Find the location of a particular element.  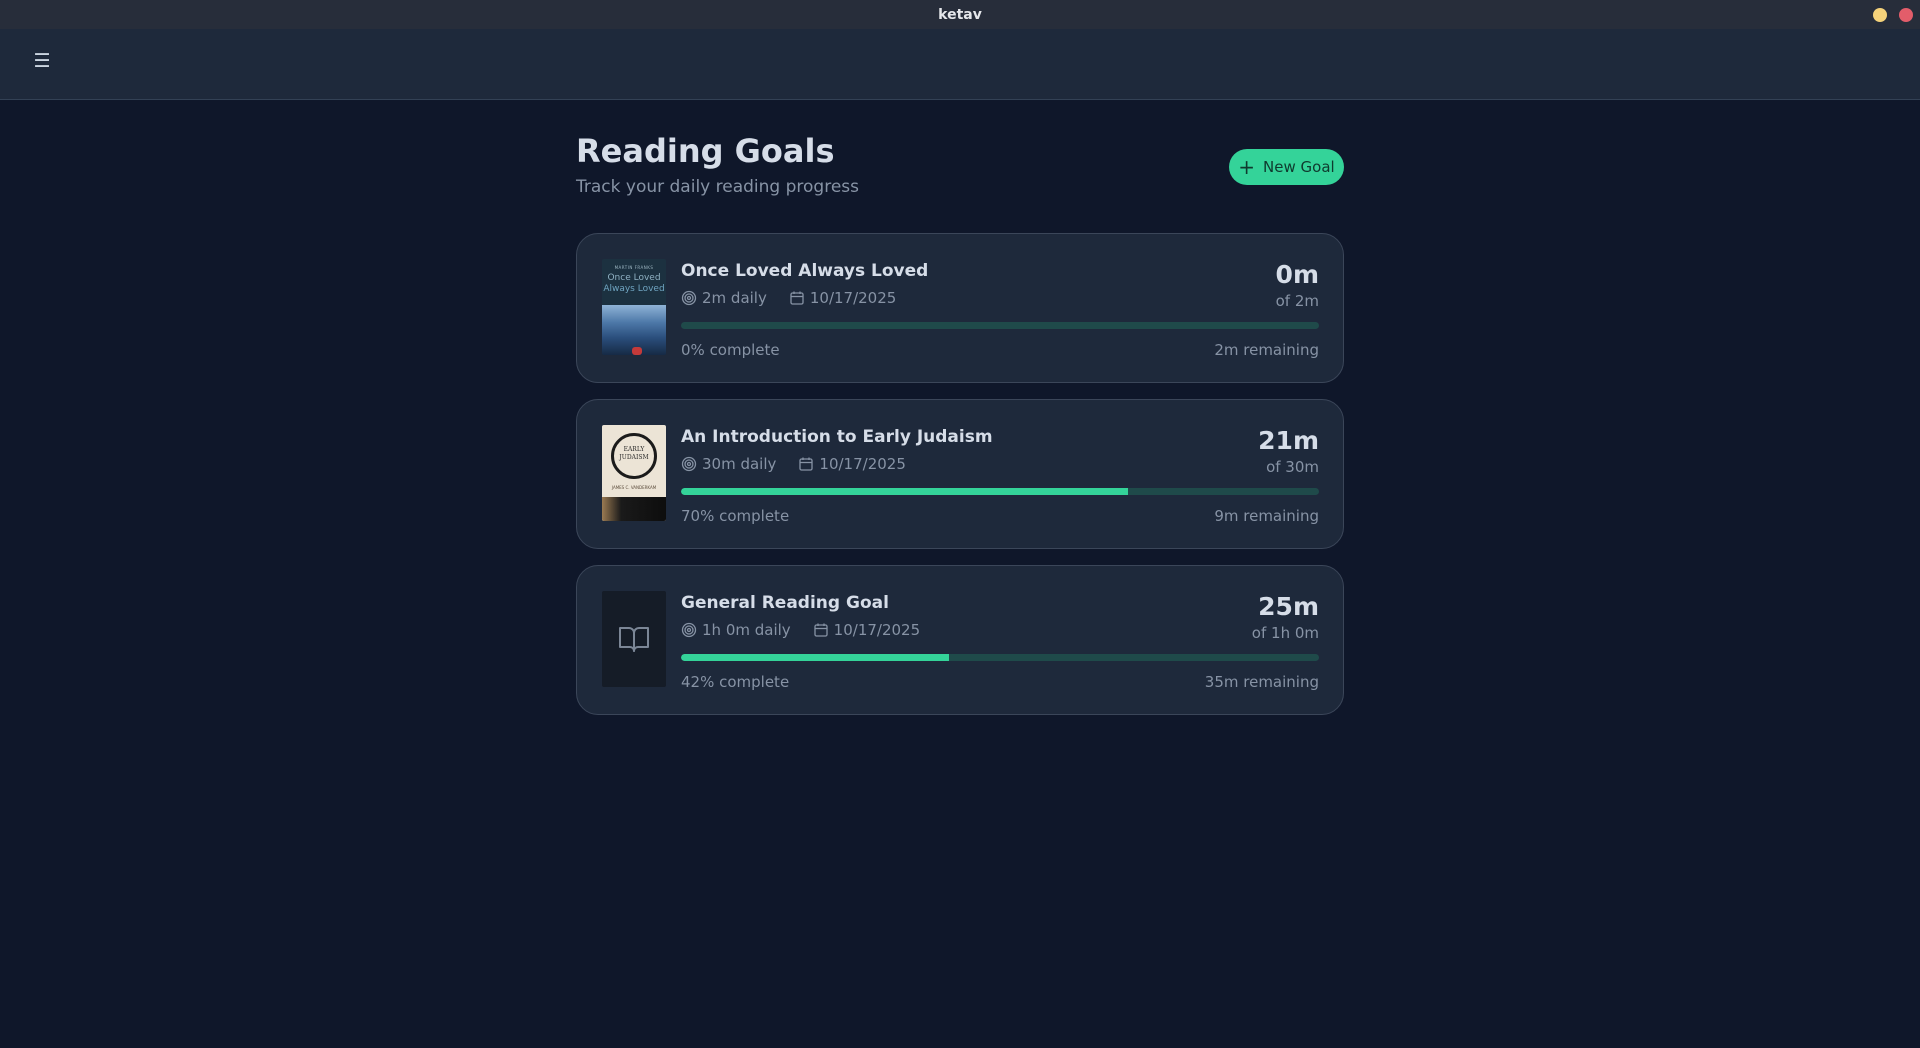

goal-remaining: 9m remaining is located at coordinates (1266, 516).